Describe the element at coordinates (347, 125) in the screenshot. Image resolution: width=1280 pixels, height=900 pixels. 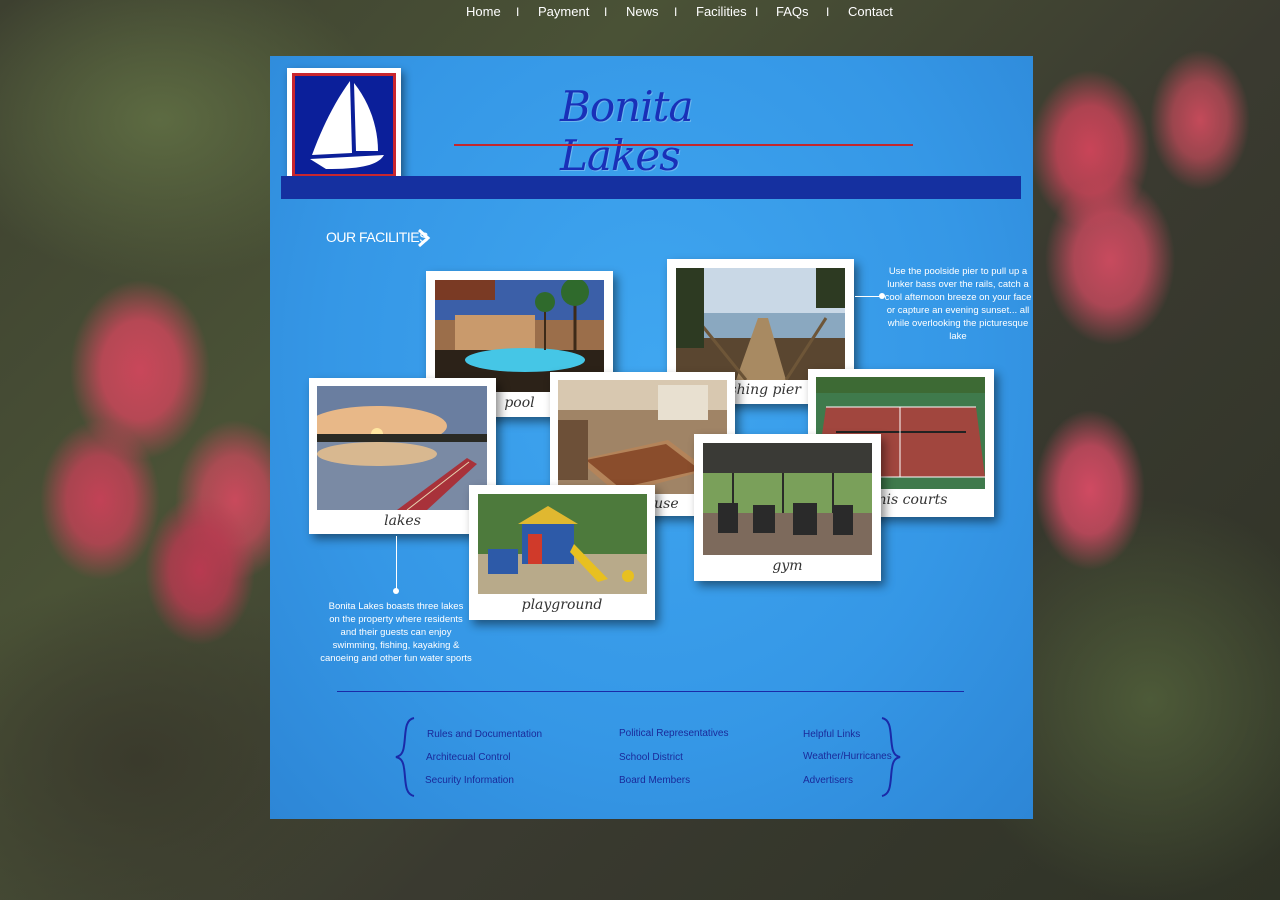
I see `sailboat-icon` at that location.